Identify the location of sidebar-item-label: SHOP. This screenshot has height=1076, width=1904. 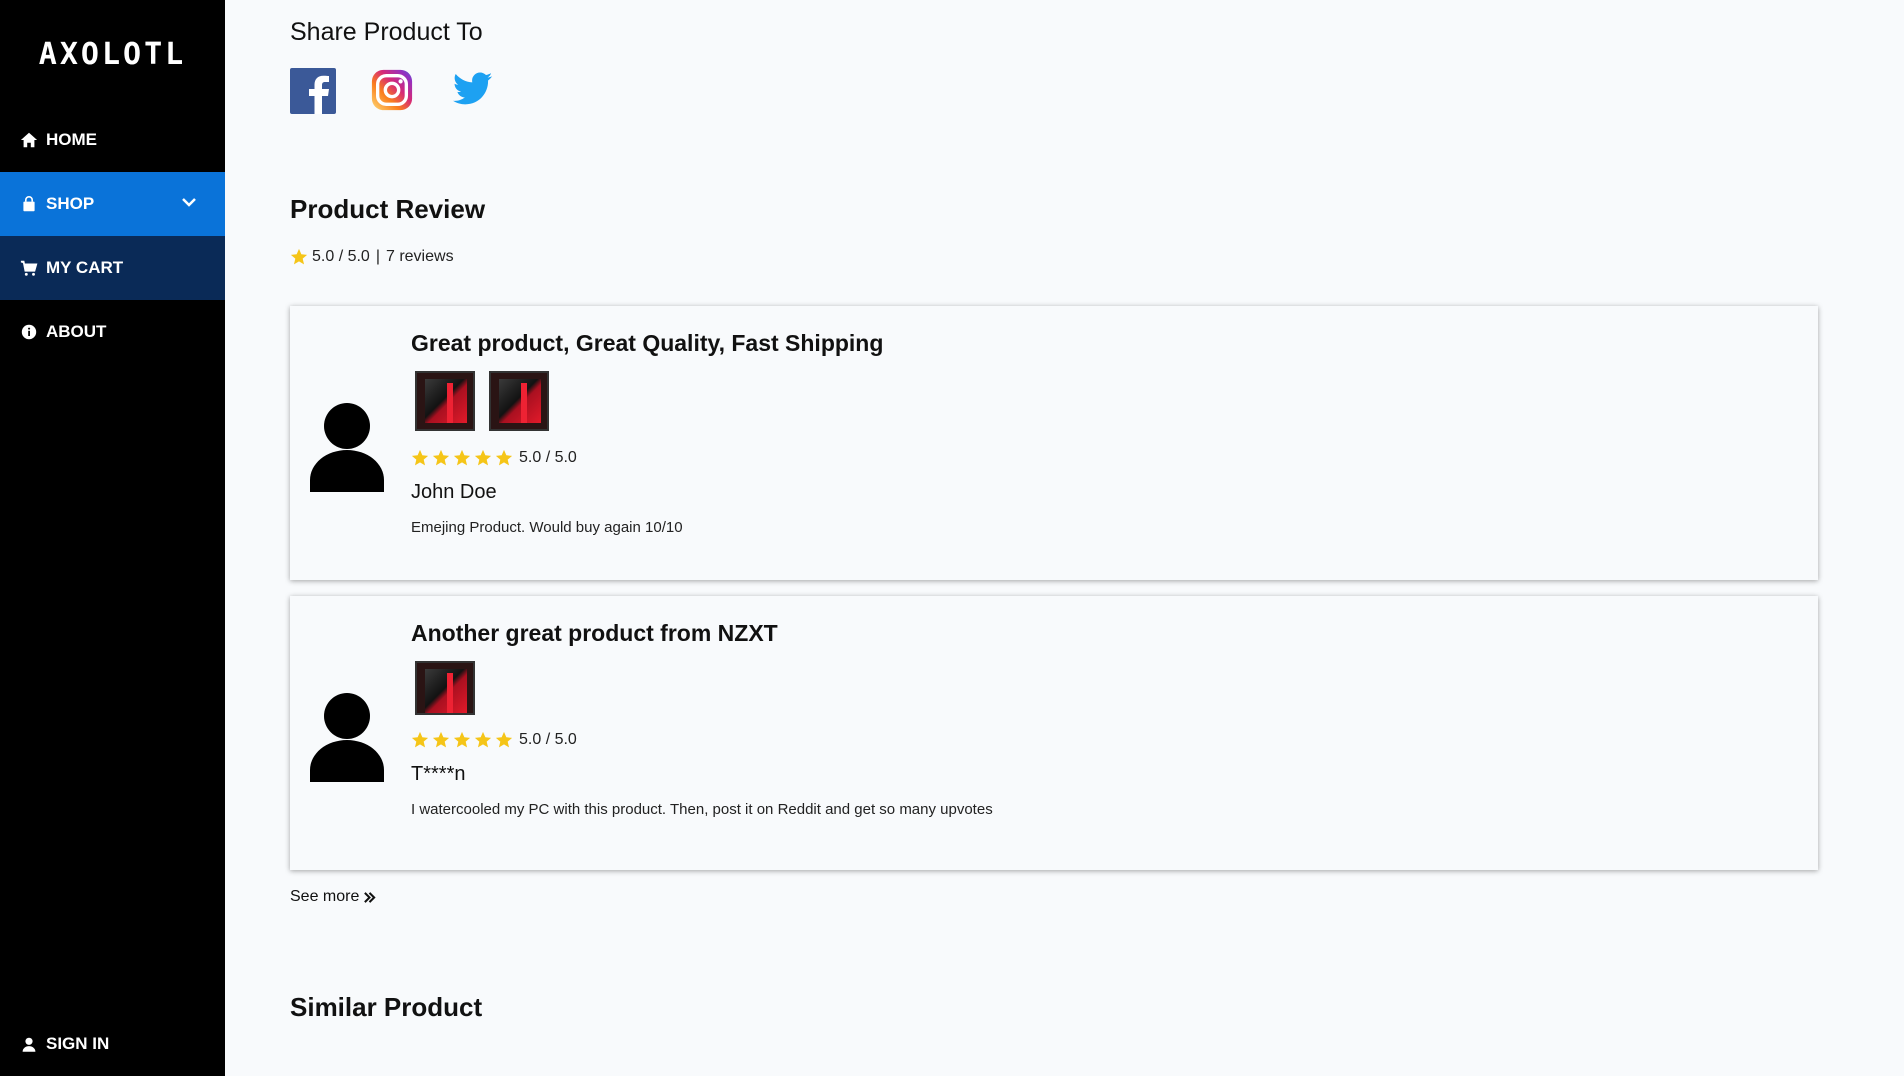
(70, 203).